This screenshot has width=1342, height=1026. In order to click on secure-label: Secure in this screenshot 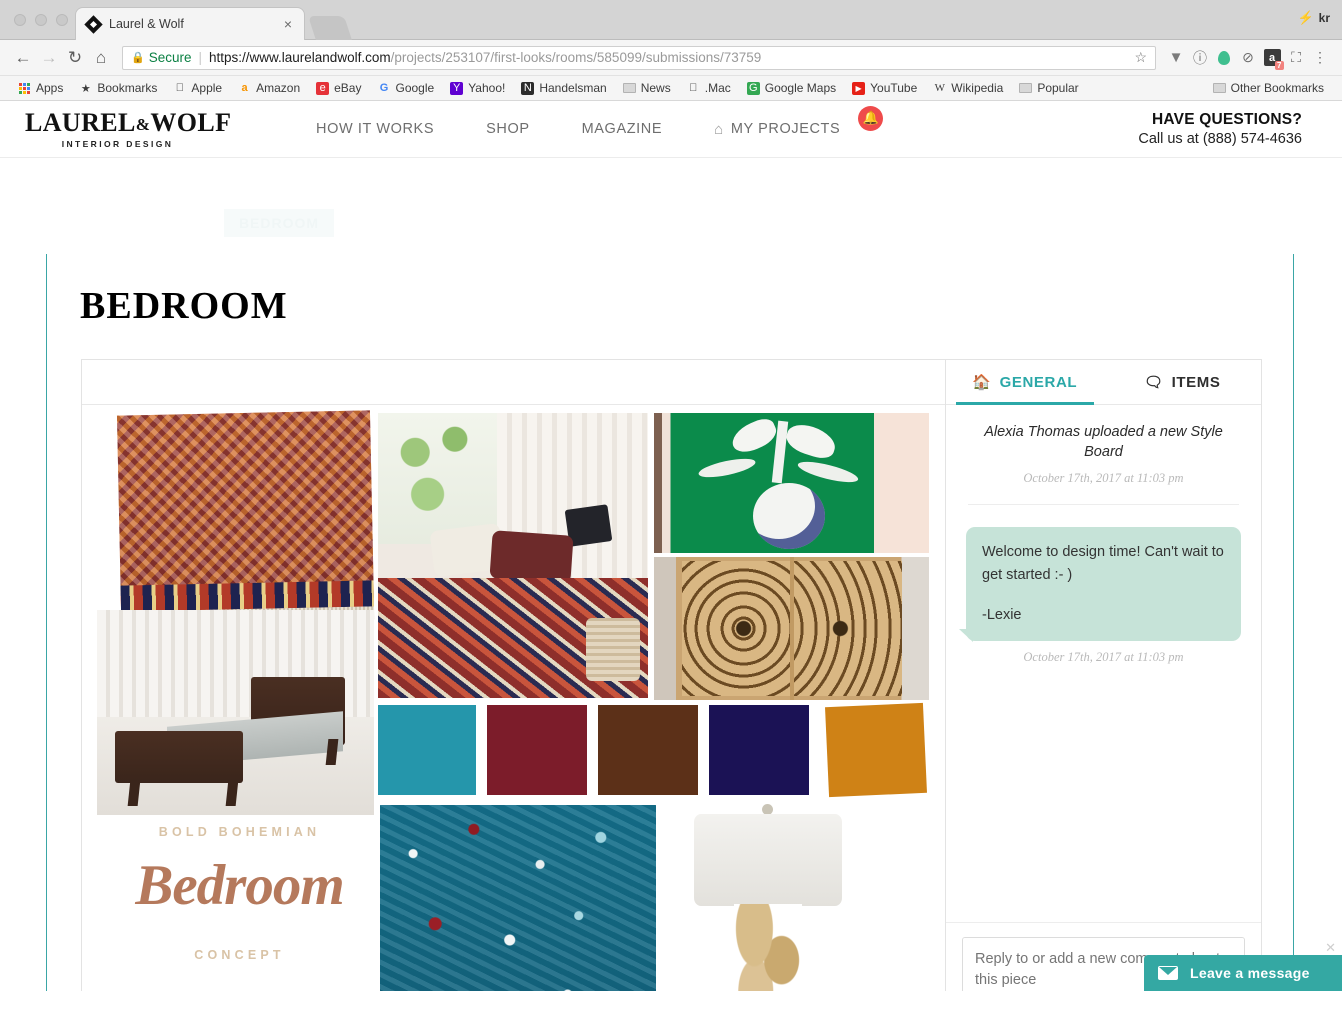, I will do `click(170, 57)`.